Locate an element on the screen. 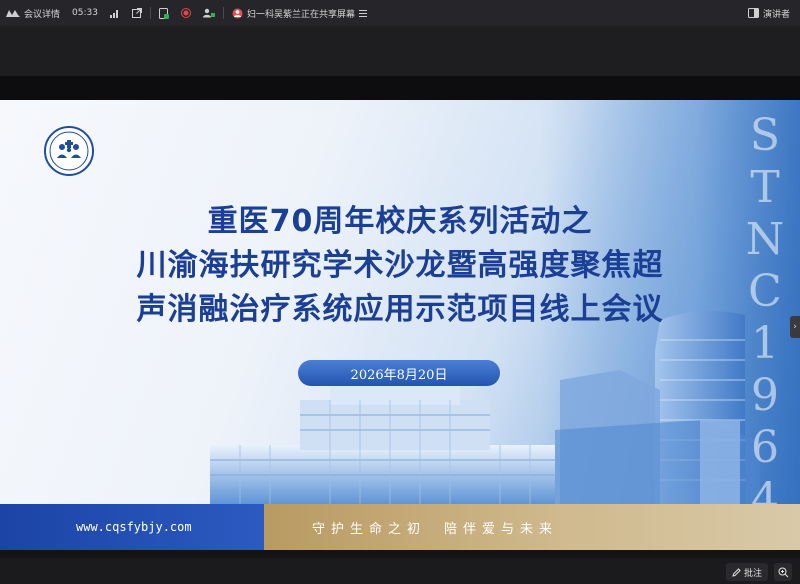 This screenshot has height=584, width=800. chevron-right-icon: › is located at coordinates (795, 327).